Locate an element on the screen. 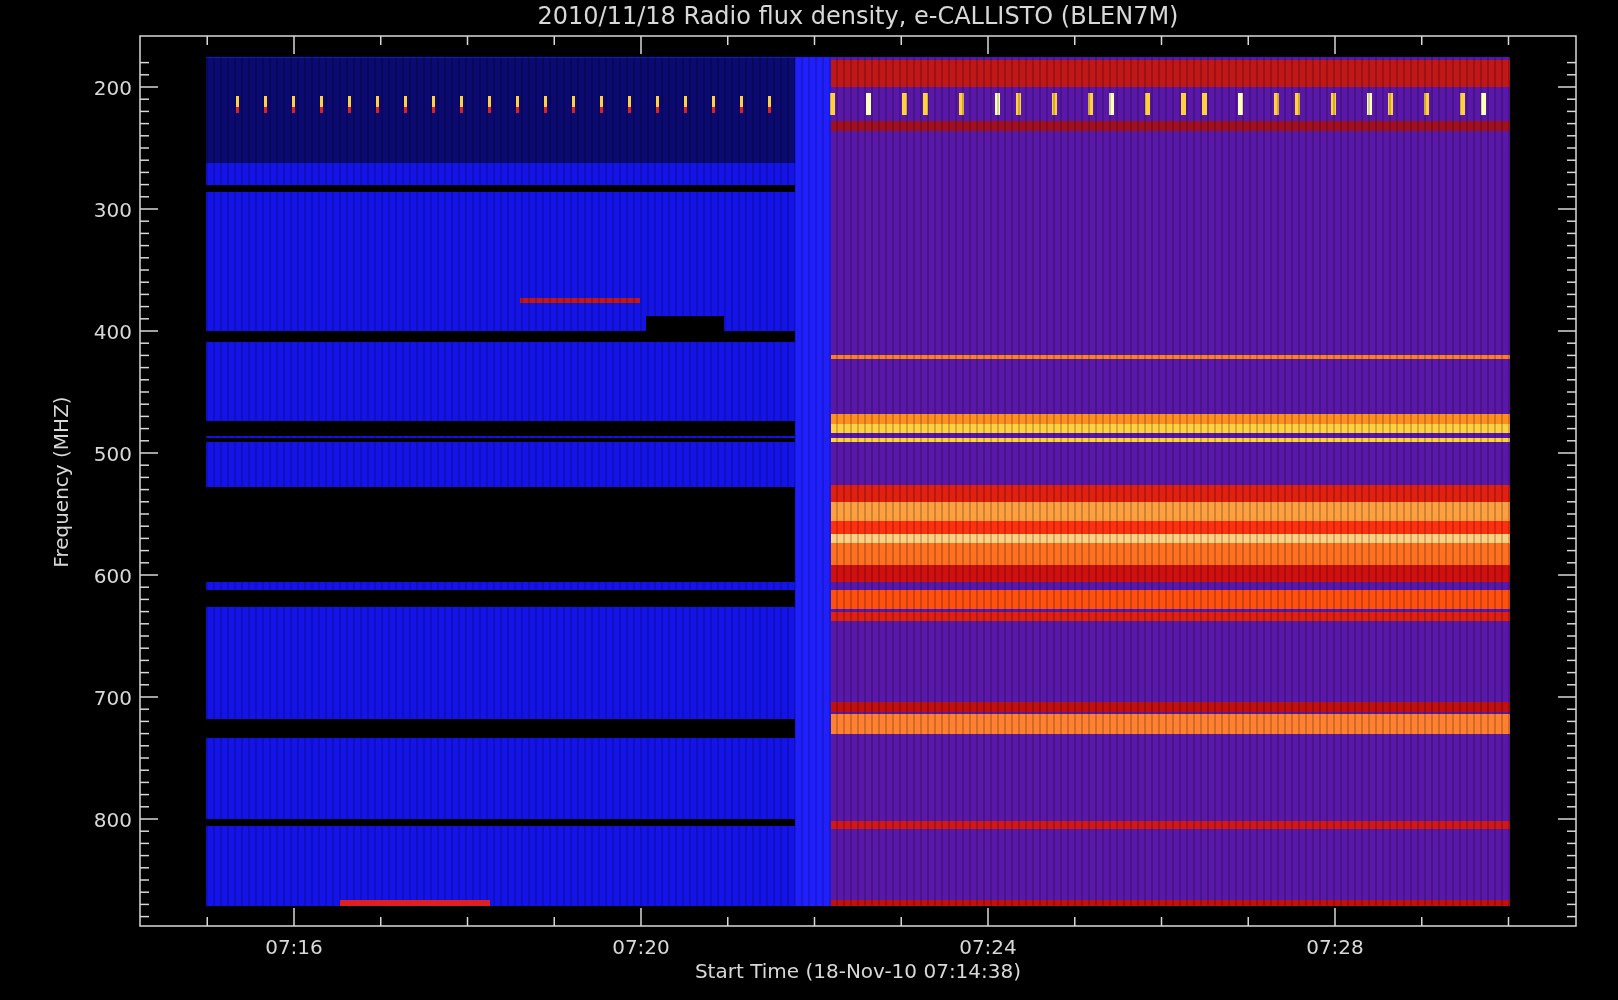  axis-tick-label: 400 is located at coordinates (112, 332).